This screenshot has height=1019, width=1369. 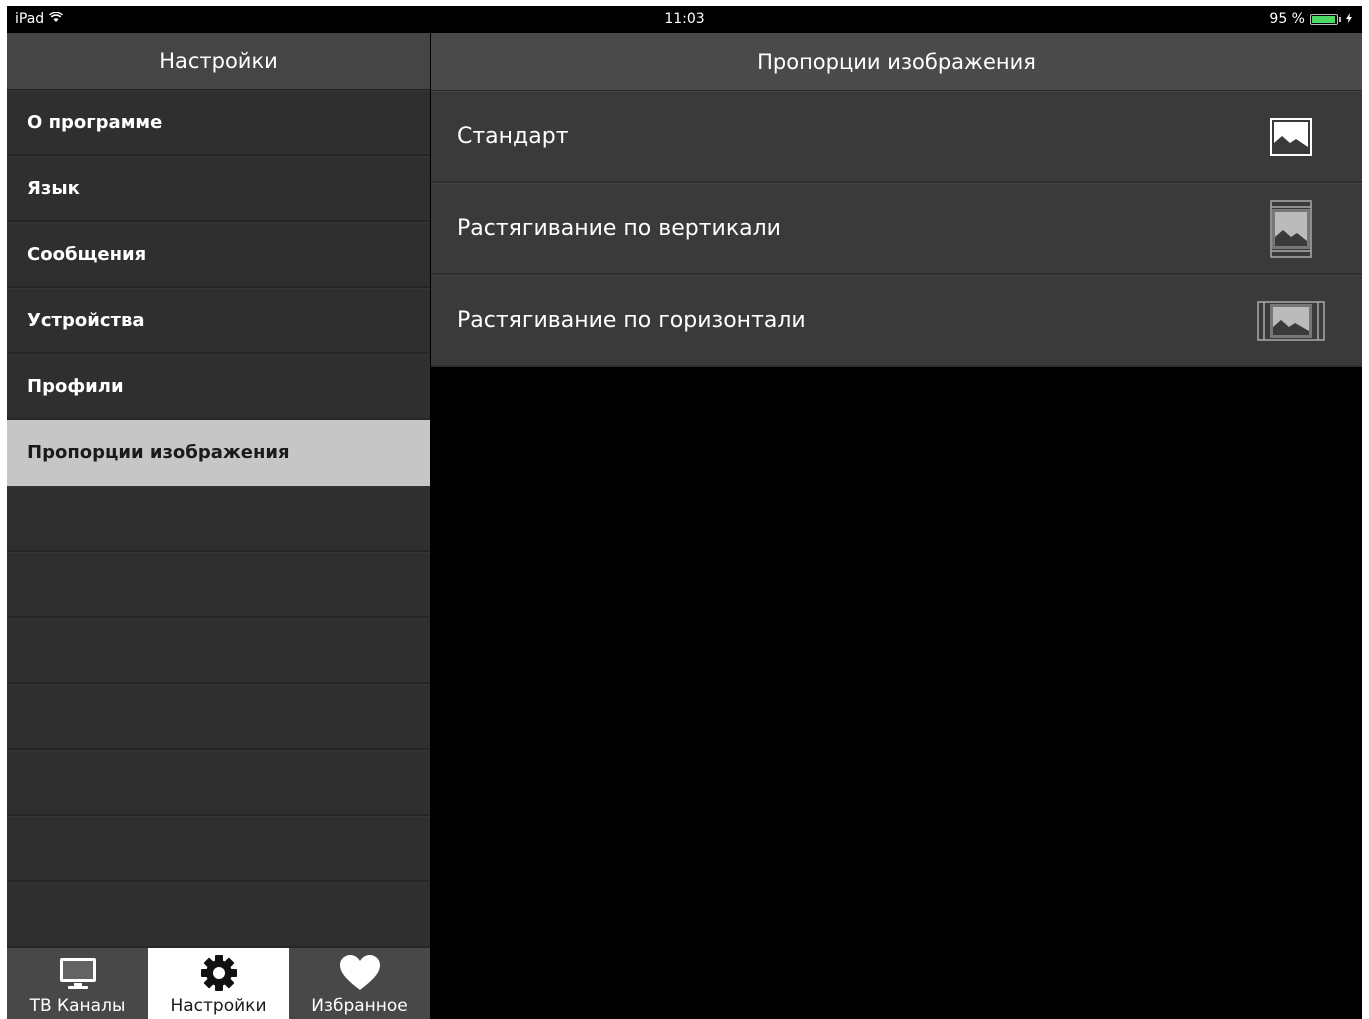 I want to click on sidebar-item-aspect-ratio: Пропорции изображения, so click(x=218, y=453).